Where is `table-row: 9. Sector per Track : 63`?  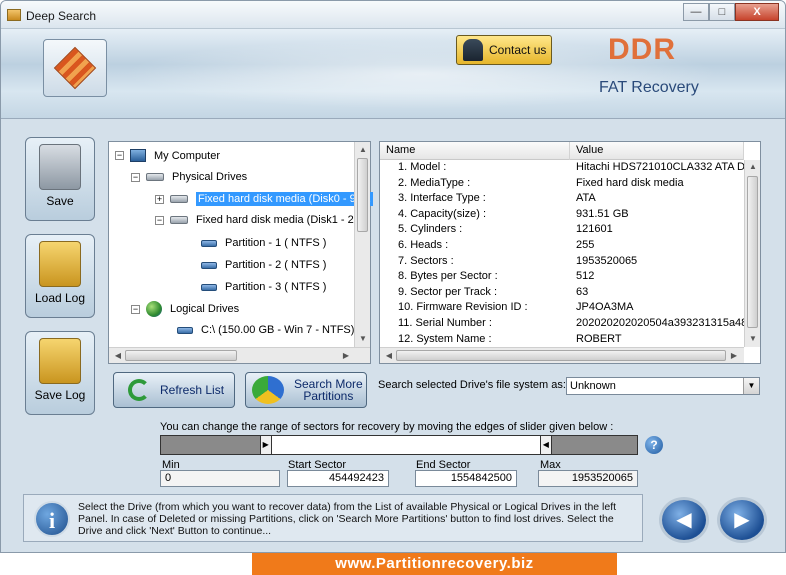
table-row: 9. Sector per Track : 63 is located at coordinates (562, 294).